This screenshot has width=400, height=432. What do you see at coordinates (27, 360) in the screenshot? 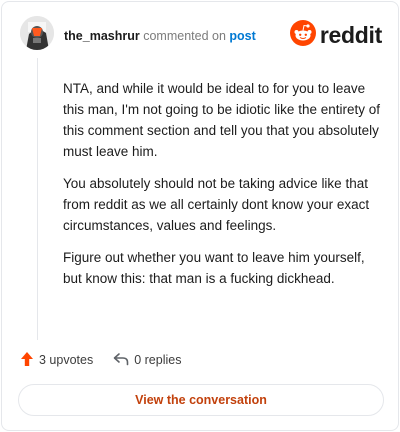
I see `upvote-arrow-icon` at bounding box center [27, 360].